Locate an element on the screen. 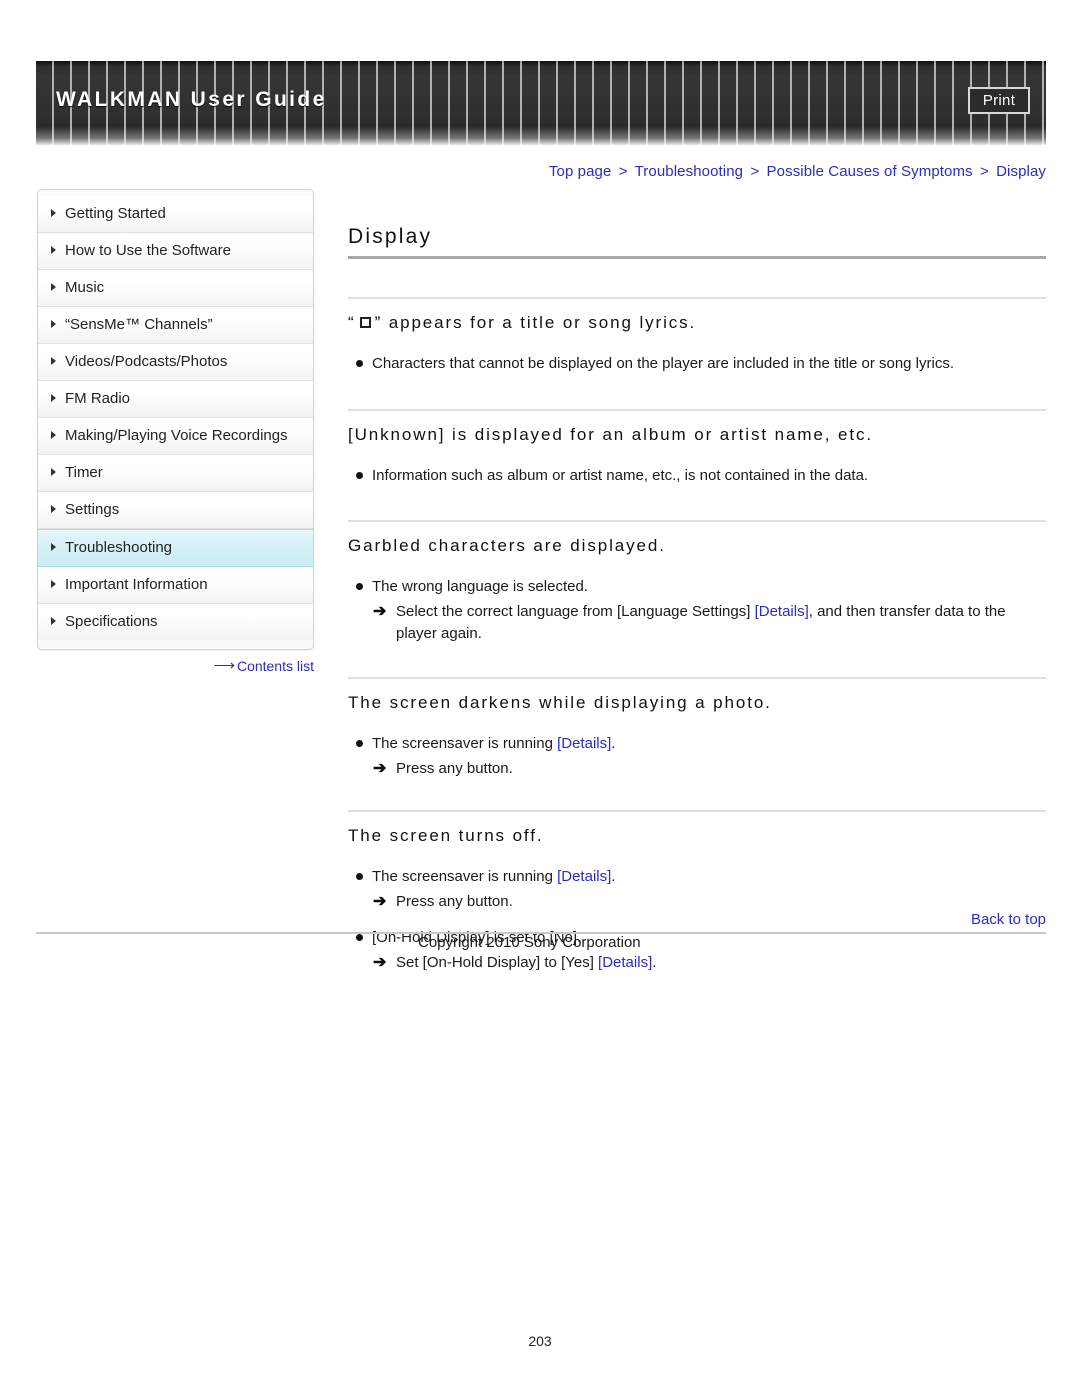  sidebar-item-how-to-use-the-software: How to Use the Software is located at coordinates (175, 251).